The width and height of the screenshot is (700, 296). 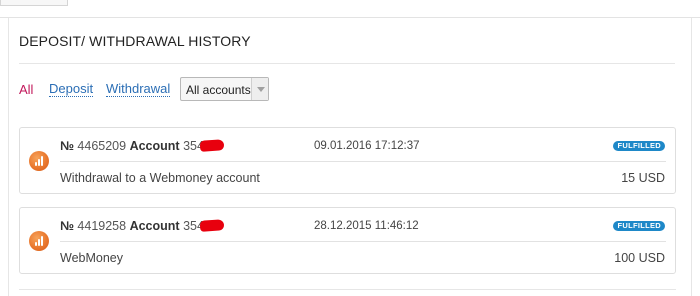 What do you see at coordinates (26, 89) in the screenshot?
I see `filter-all: All` at bounding box center [26, 89].